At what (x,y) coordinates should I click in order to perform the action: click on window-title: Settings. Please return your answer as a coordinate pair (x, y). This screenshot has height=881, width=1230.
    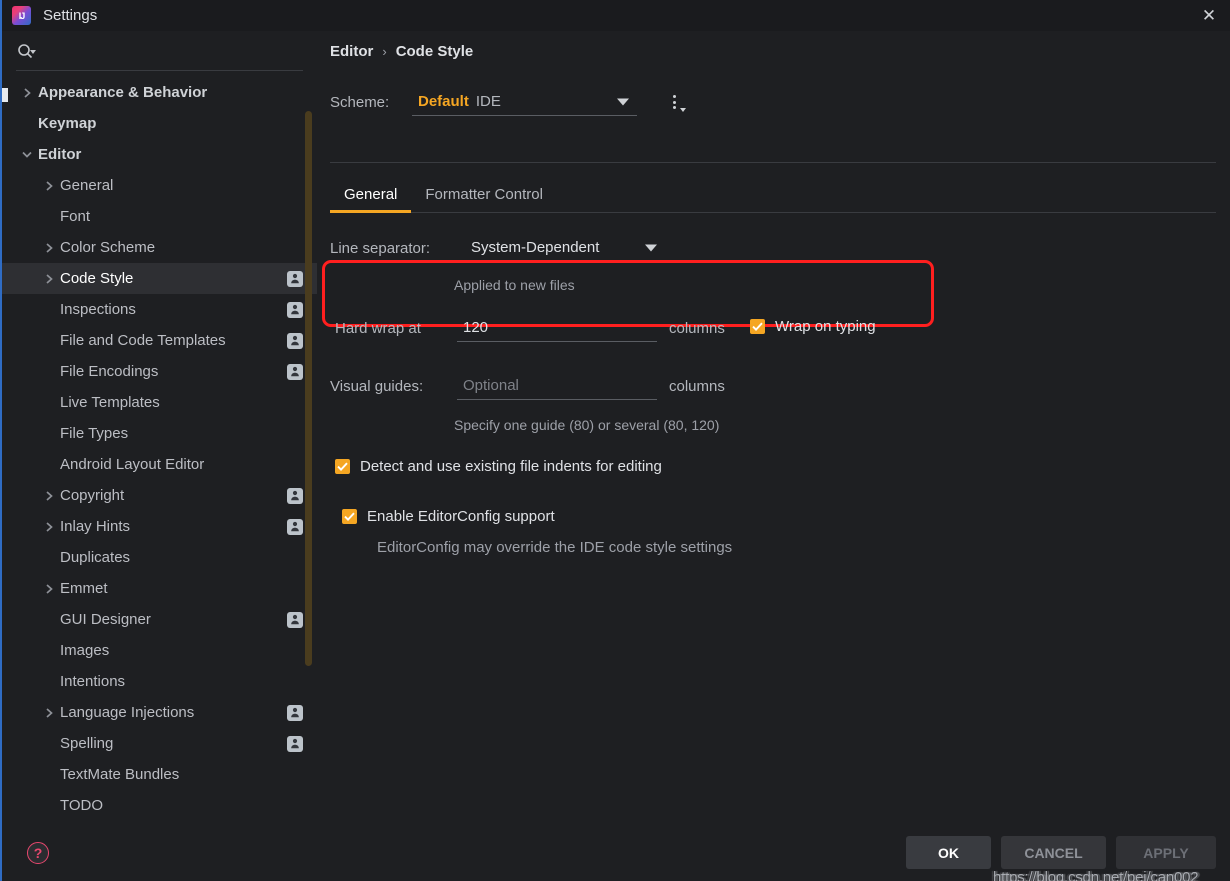
    Looking at the image, I should click on (70, 15).